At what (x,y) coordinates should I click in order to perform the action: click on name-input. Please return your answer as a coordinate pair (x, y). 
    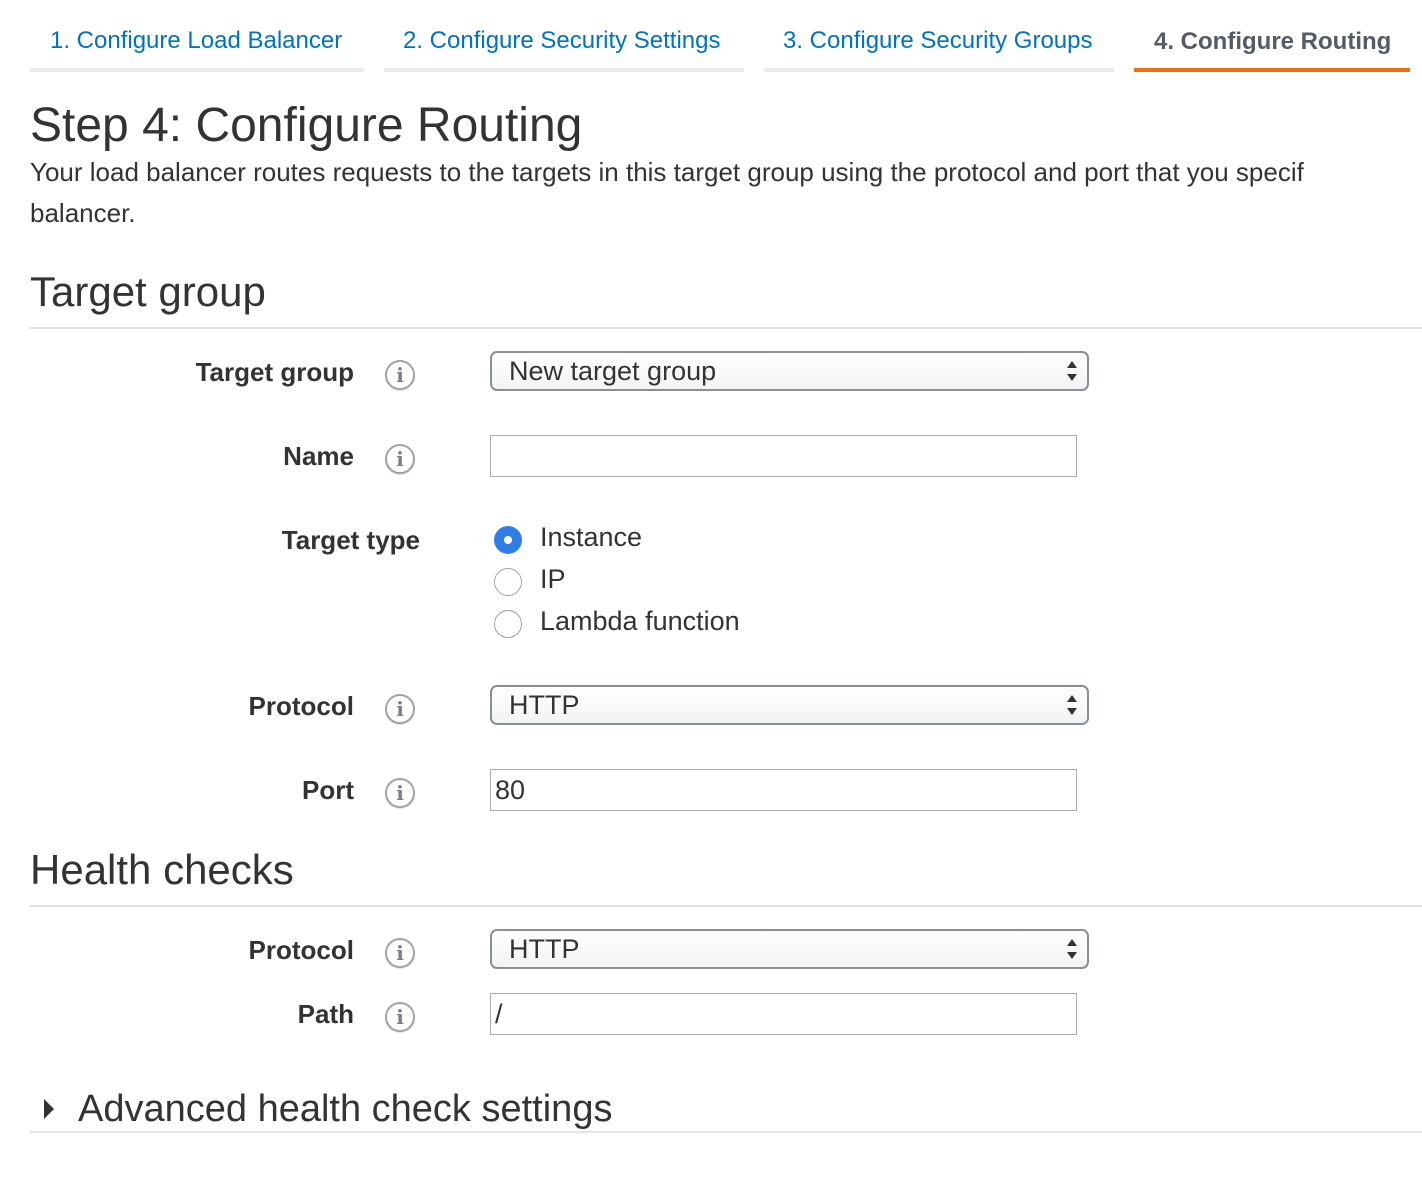
    Looking at the image, I should click on (783, 456).